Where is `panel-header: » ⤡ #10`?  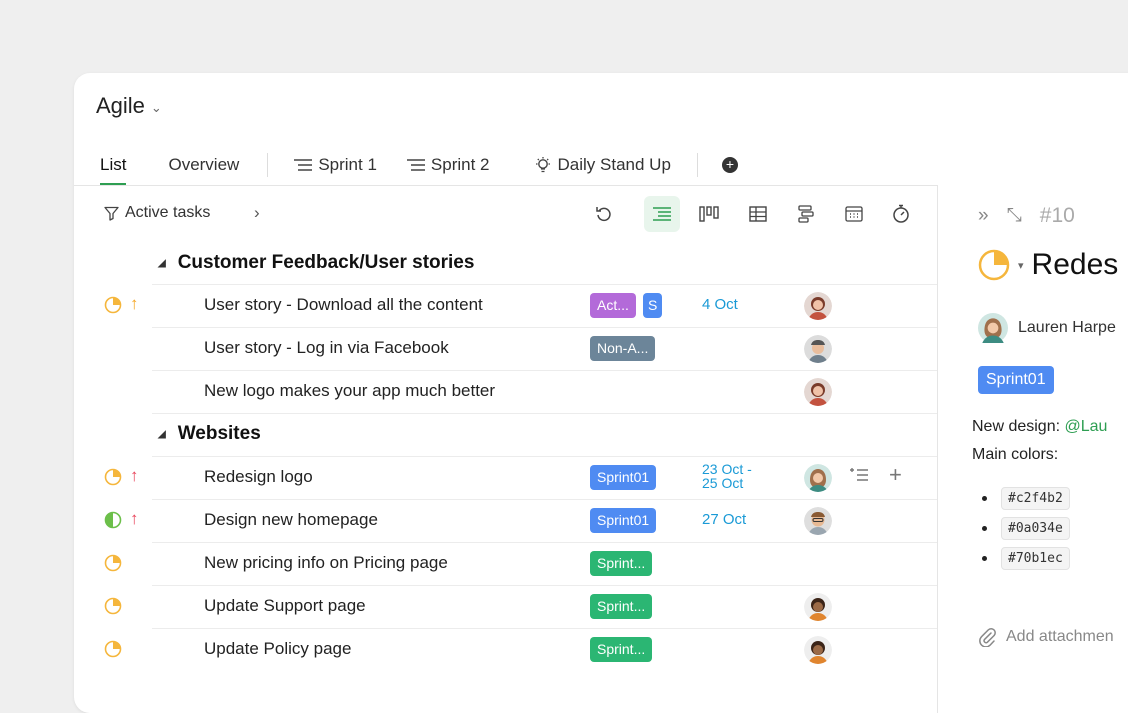
panel-header: » ⤡ #10 is located at coordinates (1026, 216).